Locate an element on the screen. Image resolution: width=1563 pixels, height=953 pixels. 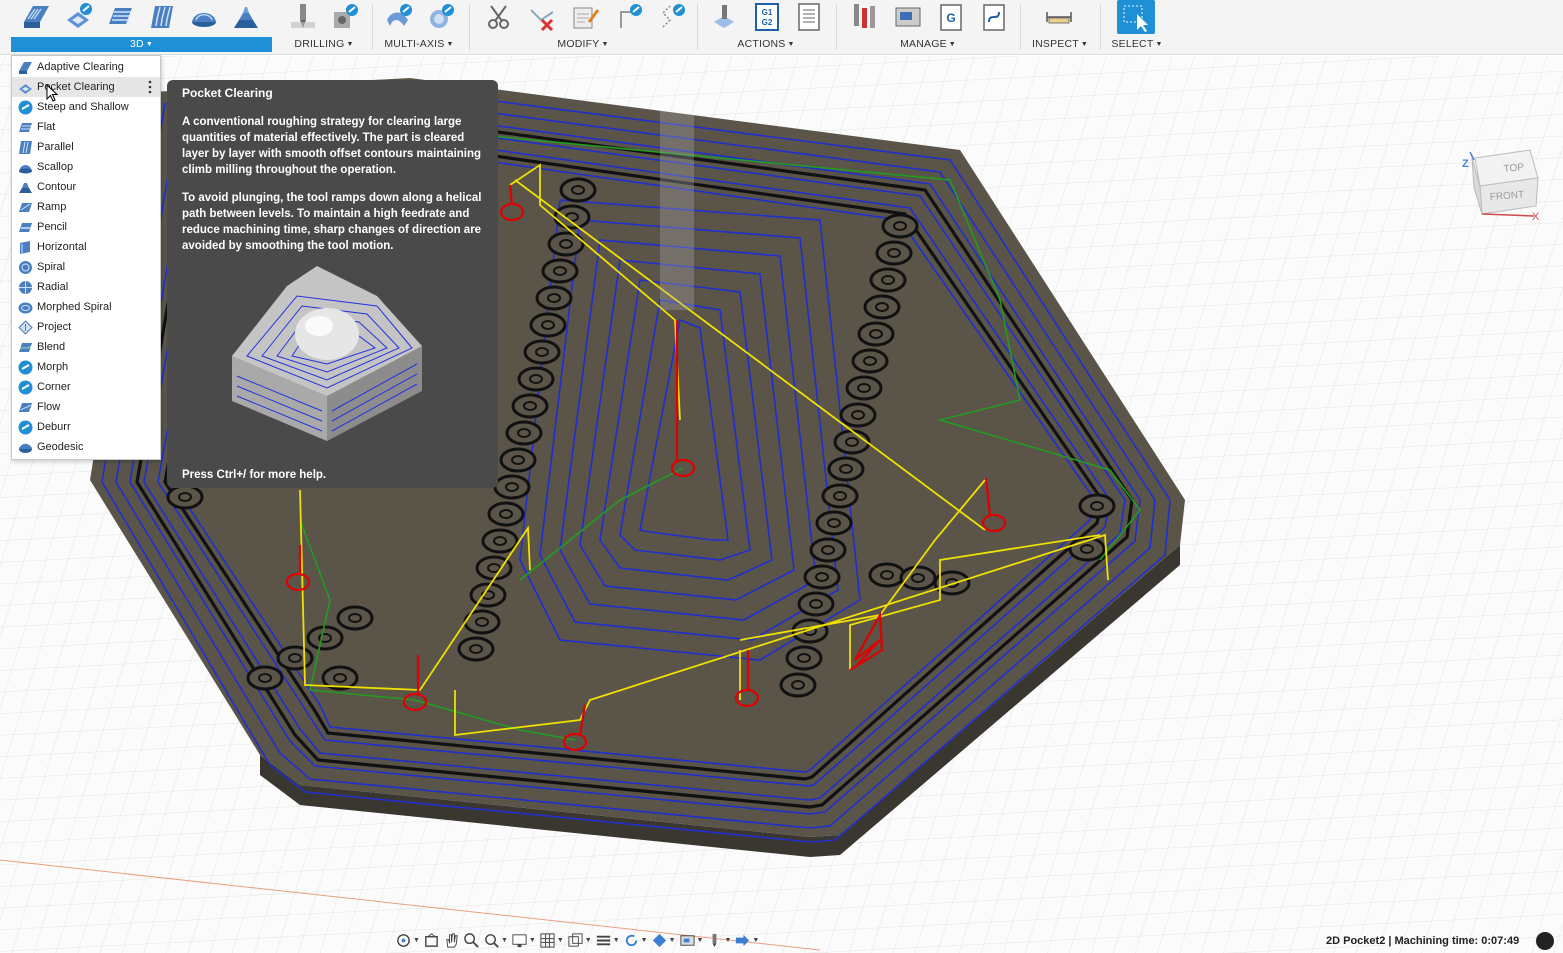
stock-display-button: ▼ is located at coordinates (663, 940).